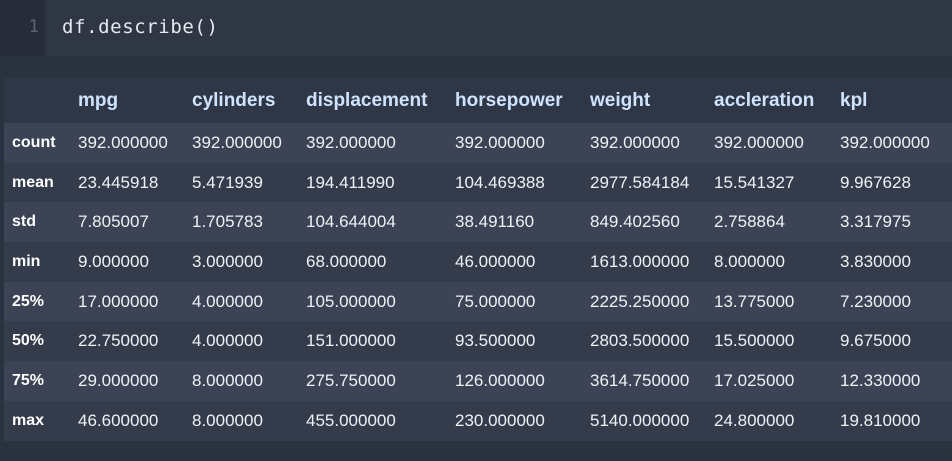  Describe the element at coordinates (113, 222) in the screenshot. I see `table-cell: 7.805007` at that location.